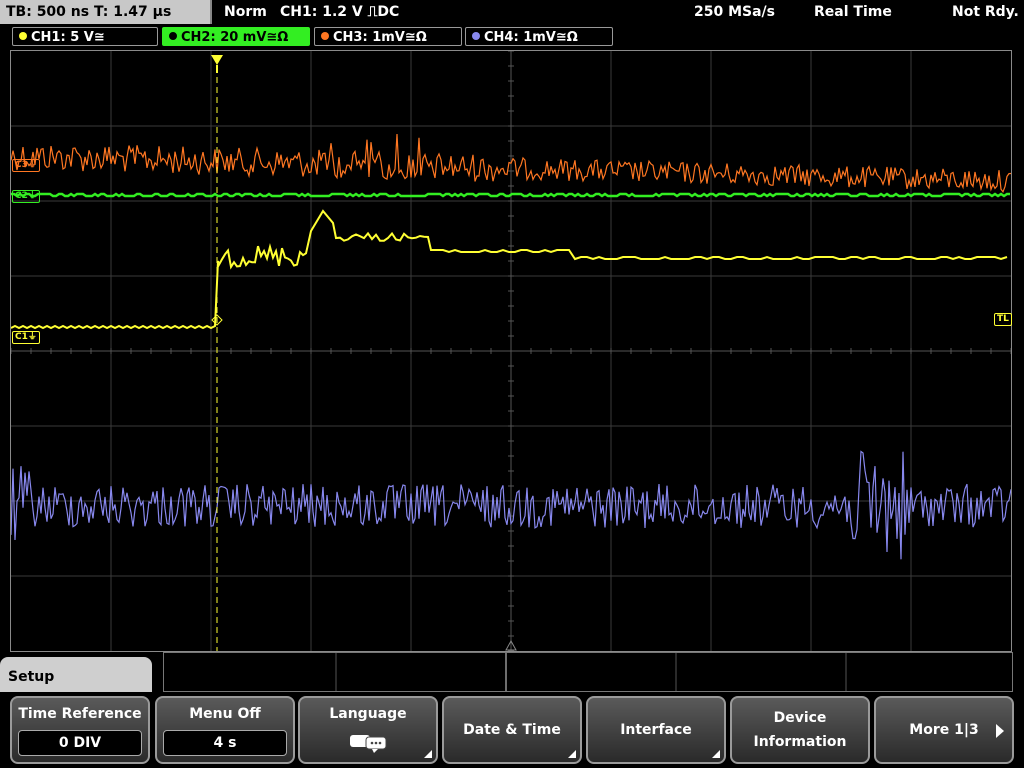 Image resolution: width=1024 pixels, height=768 pixels. Describe the element at coordinates (368, 744) in the screenshot. I see `speech-bubbles-icon` at that location.